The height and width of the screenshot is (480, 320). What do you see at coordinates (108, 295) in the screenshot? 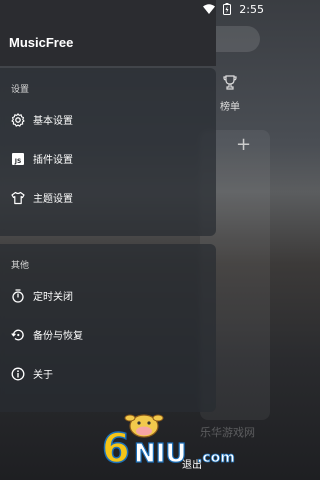
I see `menu-item-sleep-timer: 定时关闭` at bounding box center [108, 295].